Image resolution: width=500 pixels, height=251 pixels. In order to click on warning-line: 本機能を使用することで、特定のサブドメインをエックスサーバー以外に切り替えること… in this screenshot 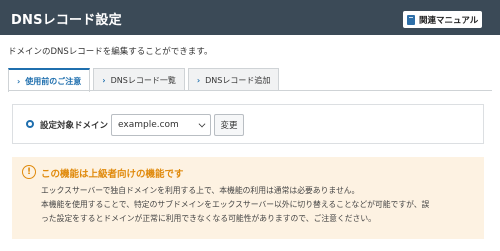, I will do `click(235, 204)`.